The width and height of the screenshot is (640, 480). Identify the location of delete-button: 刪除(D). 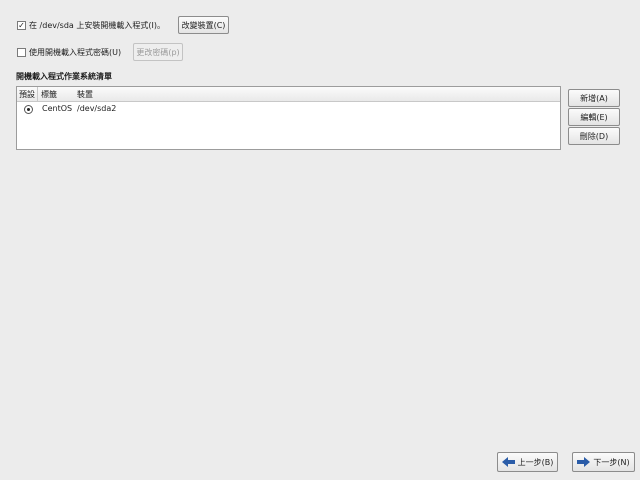
(594, 136).